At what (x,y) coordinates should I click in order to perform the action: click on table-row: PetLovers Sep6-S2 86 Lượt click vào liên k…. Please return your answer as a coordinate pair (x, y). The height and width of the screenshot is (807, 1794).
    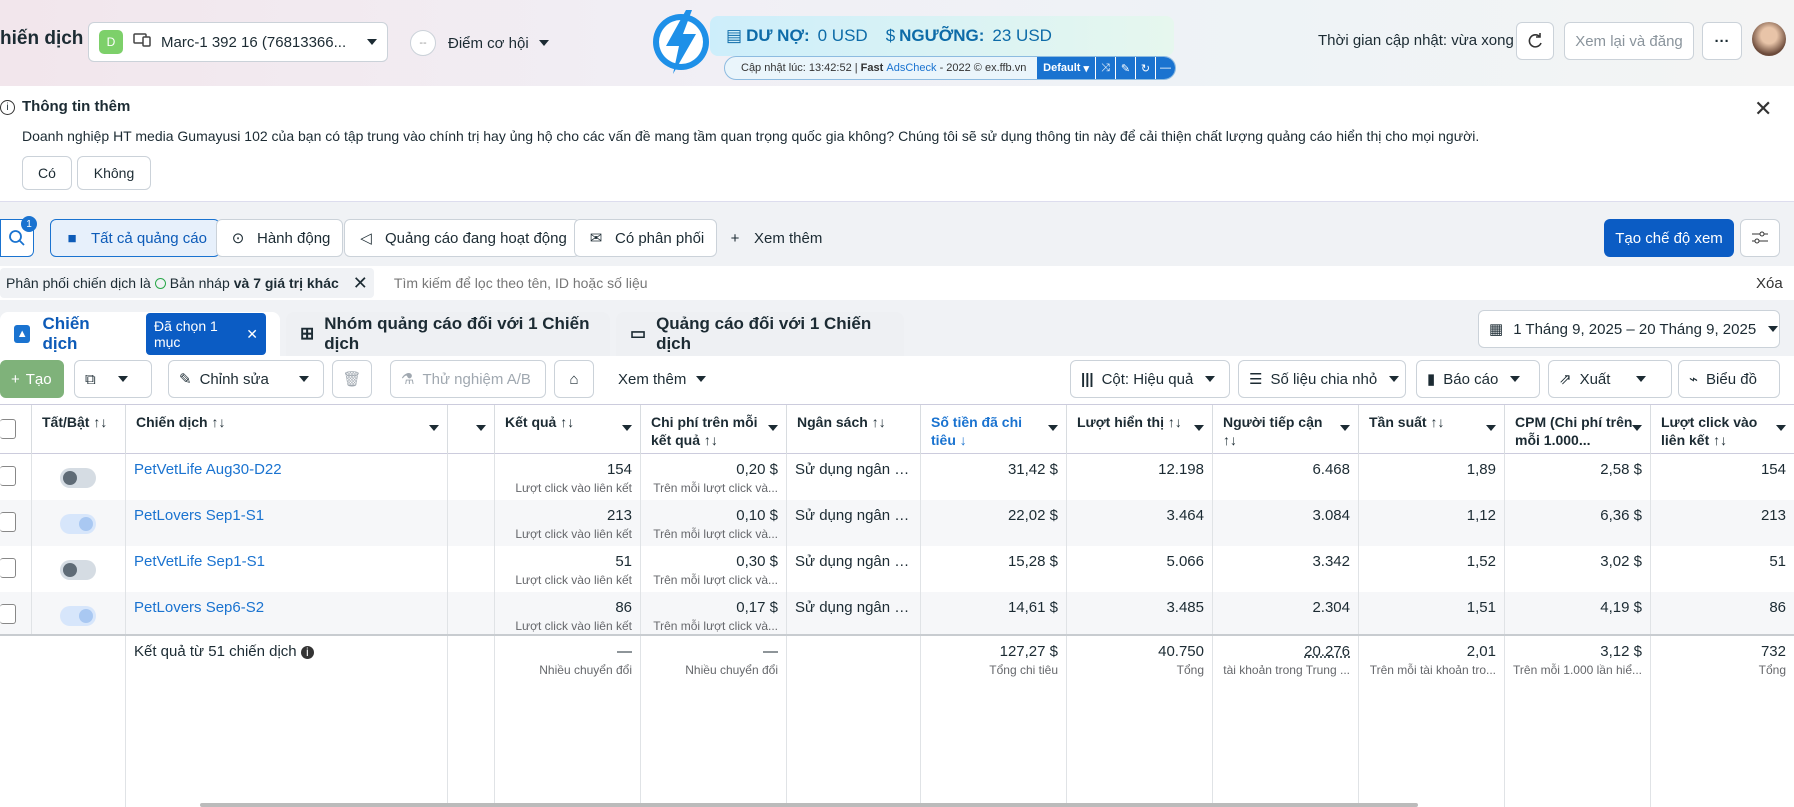
    Looking at the image, I should click on (897, 615).